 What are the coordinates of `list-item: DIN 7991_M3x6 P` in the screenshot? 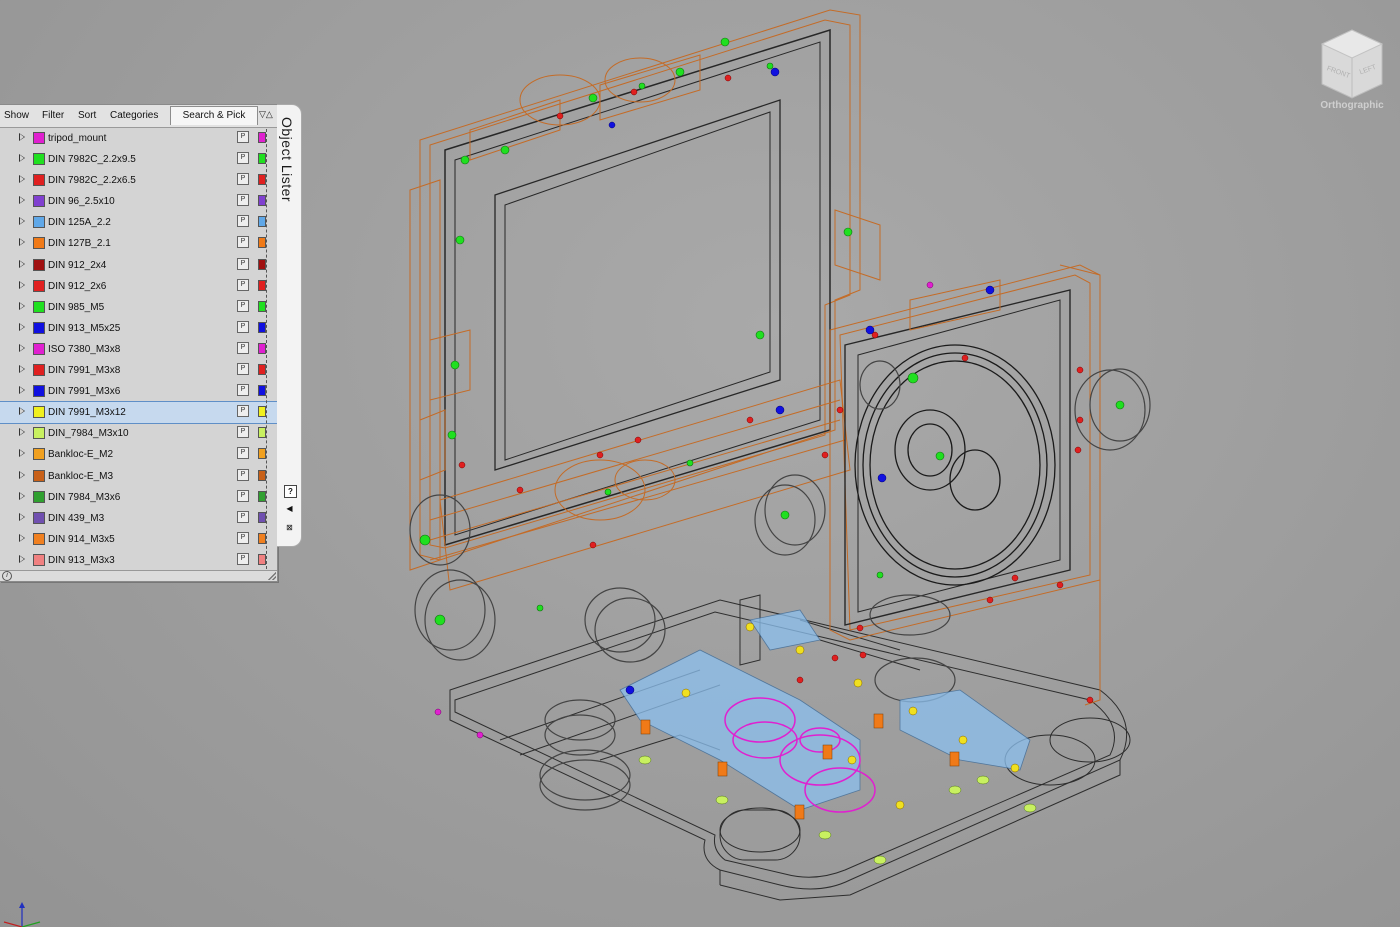 It's located at (138, 391).